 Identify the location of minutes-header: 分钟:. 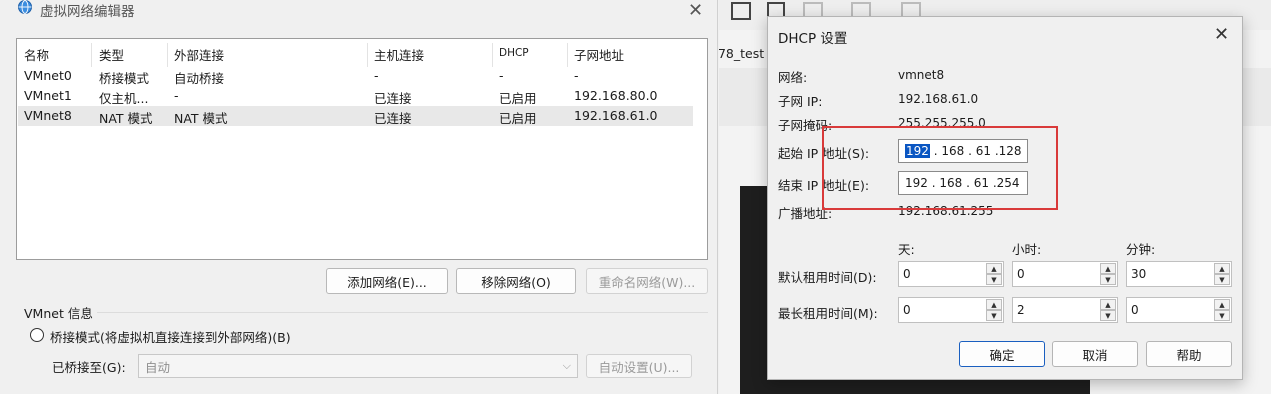
(1141, 249).